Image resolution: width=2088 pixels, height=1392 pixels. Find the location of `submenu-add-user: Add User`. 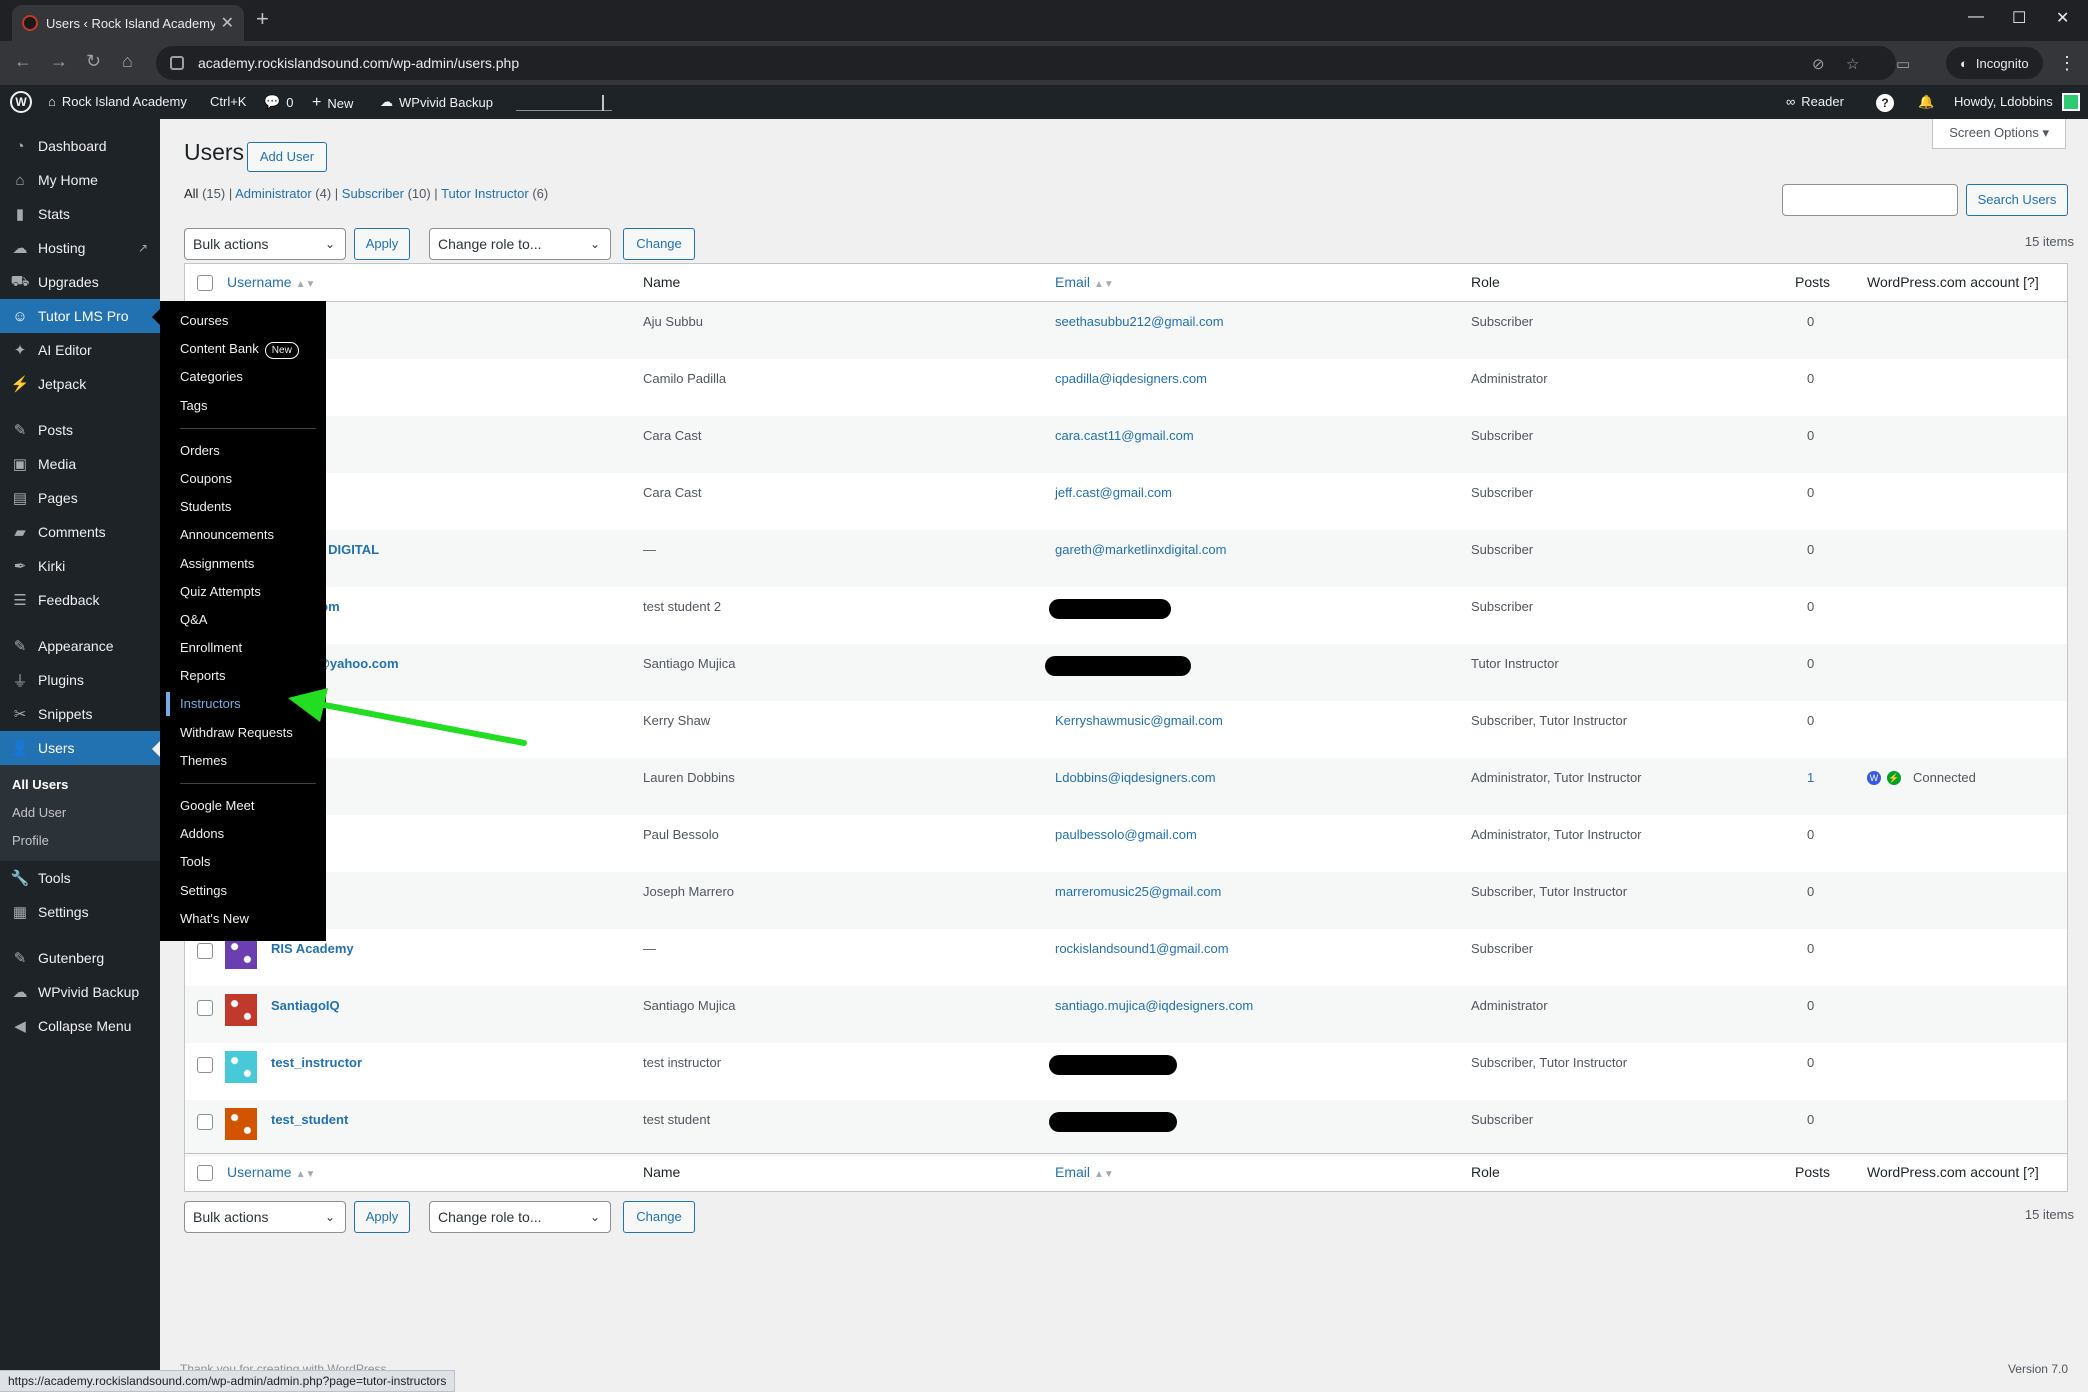

submenu-add-user: Add User is located at coordinates (80, 813).